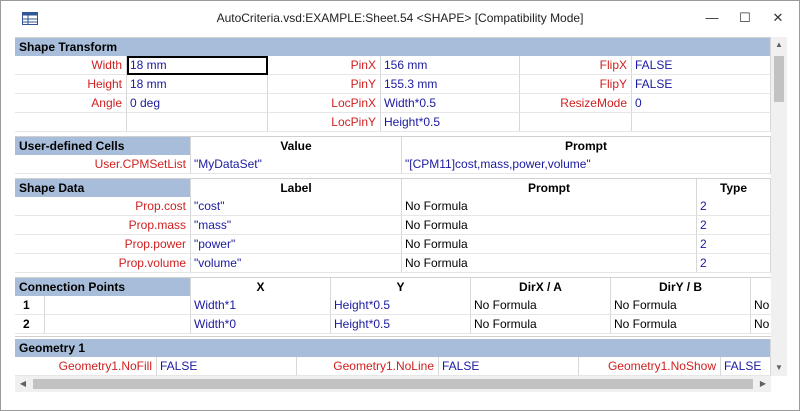 The width and height of the screenshot is (800, 411). What do you see at coordinates (103, 188) in the screenshot?
I see `section-header: Shape Data` at bounding box center [103, 188].